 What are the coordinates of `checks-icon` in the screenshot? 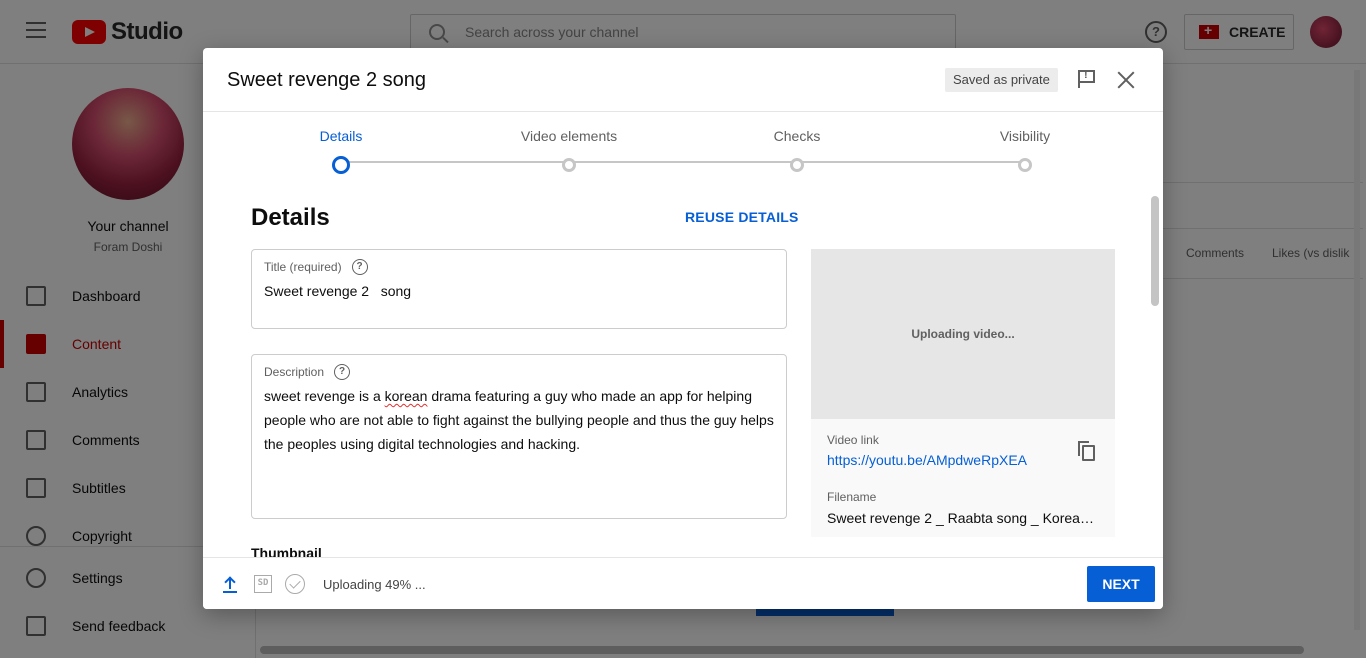 It's located at (295, 584).